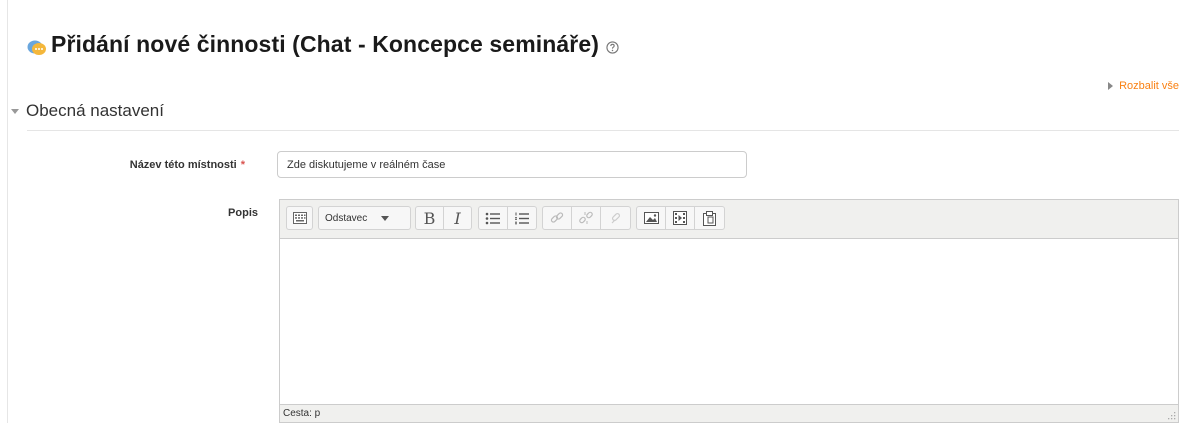 This screenshot has height=423, width=1179. I want to click on show-more-buttons, so click(299, 218).